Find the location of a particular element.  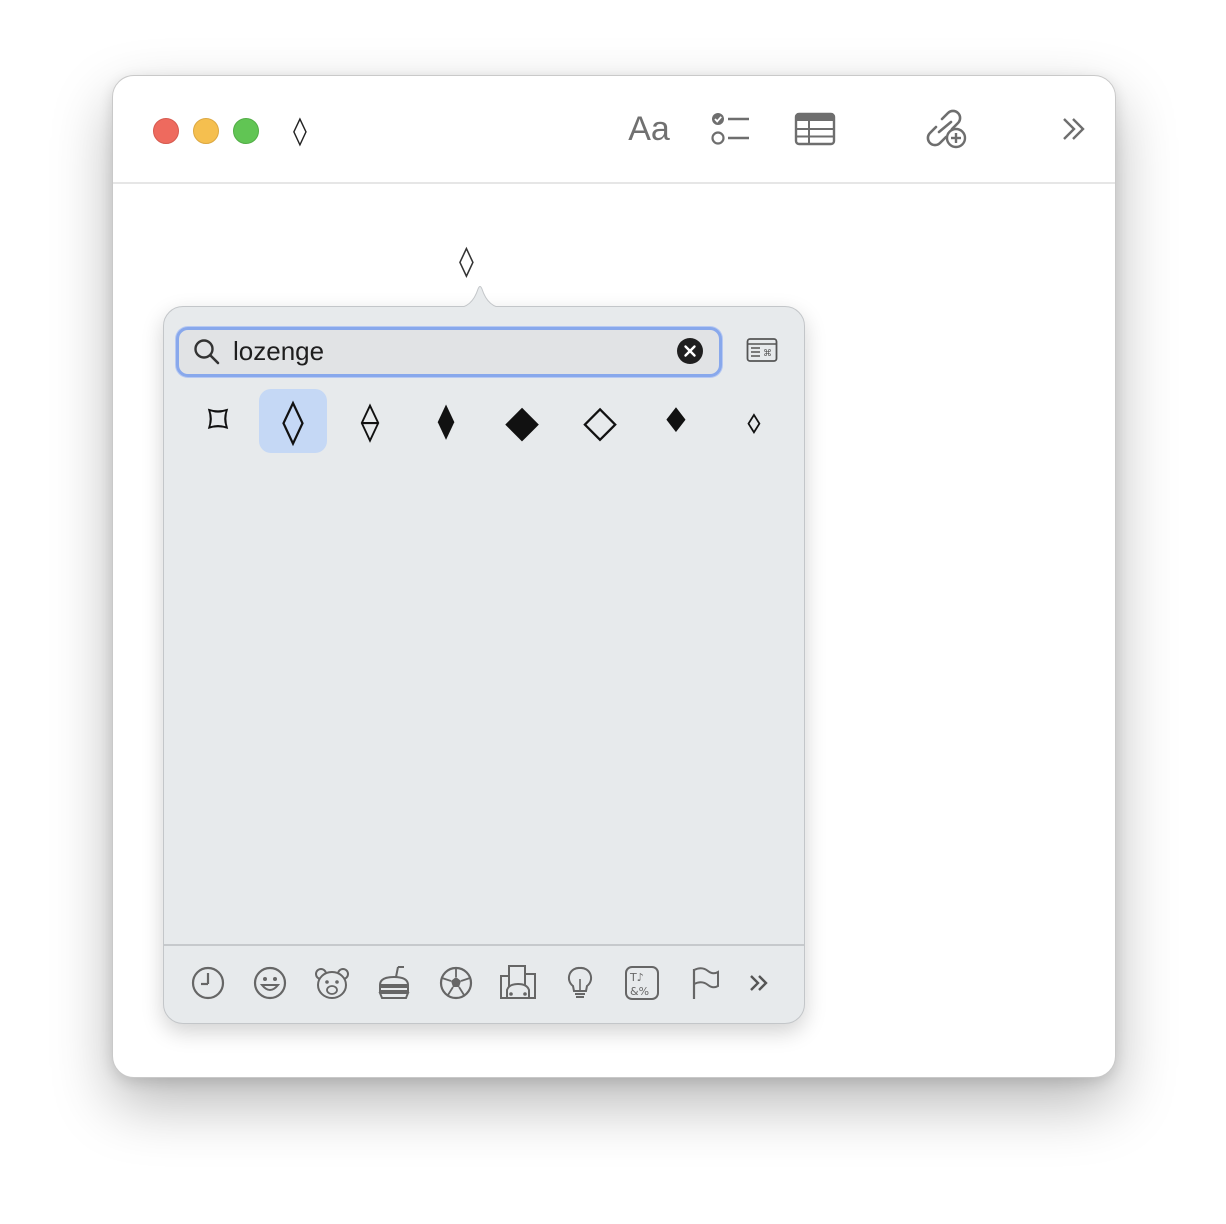

result-white-diamond: ◇ is located at coordinates (600, 421).